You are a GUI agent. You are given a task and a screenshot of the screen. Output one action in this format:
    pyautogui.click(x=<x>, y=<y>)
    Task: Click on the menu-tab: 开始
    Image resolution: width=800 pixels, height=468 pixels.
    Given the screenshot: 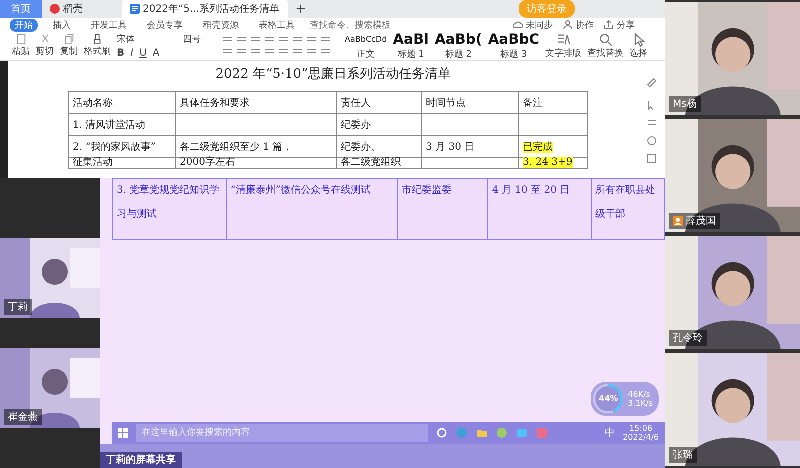 What is the action you would take?
    pyautogui.click(x=24, y=25)
    